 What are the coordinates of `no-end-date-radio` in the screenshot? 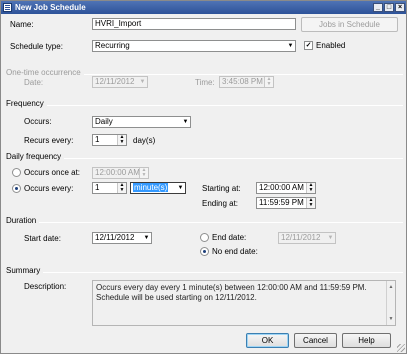 It's located at (204, 251).